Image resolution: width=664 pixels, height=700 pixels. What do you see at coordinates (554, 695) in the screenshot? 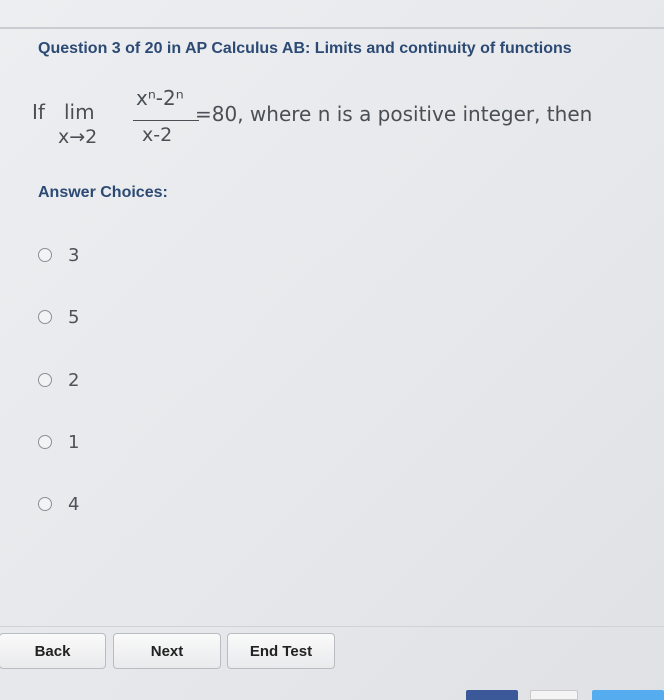
I see `like-count-badge` at bounding box center [554, 695].